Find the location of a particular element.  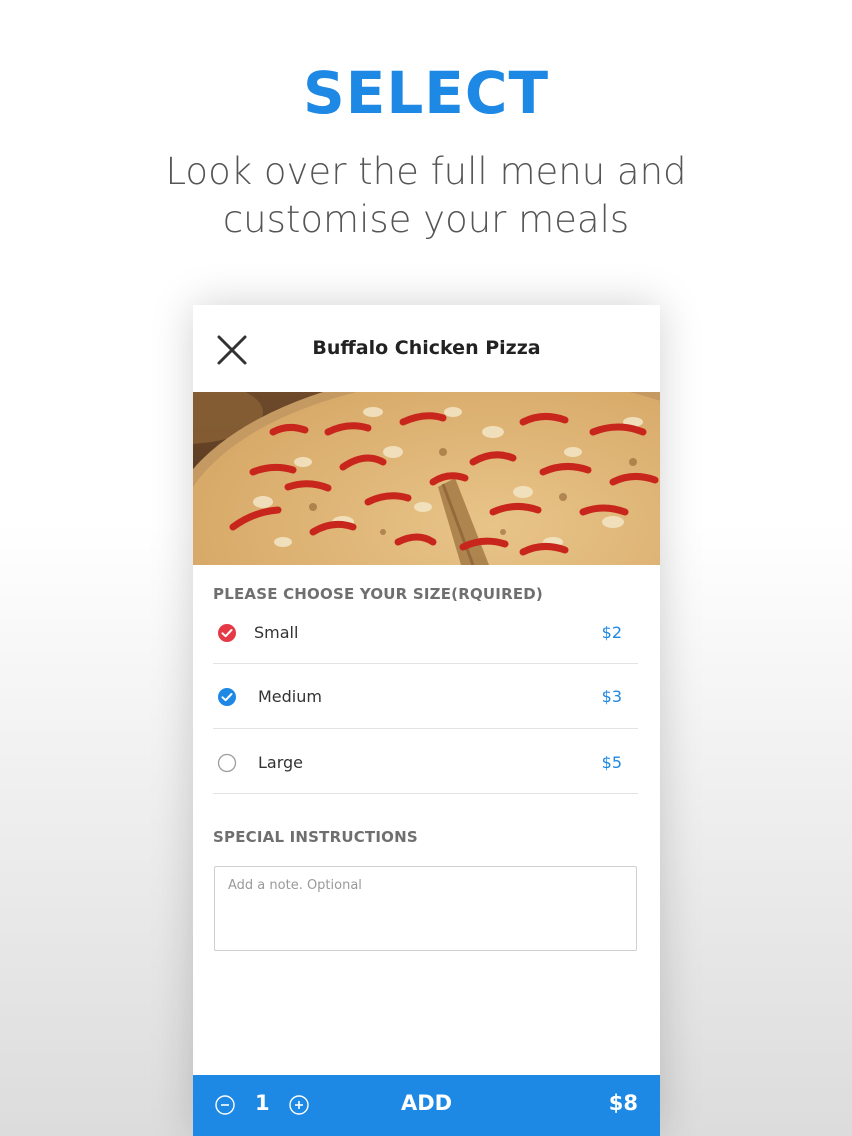

special-instructions-input is located at coordinates (425, 908).